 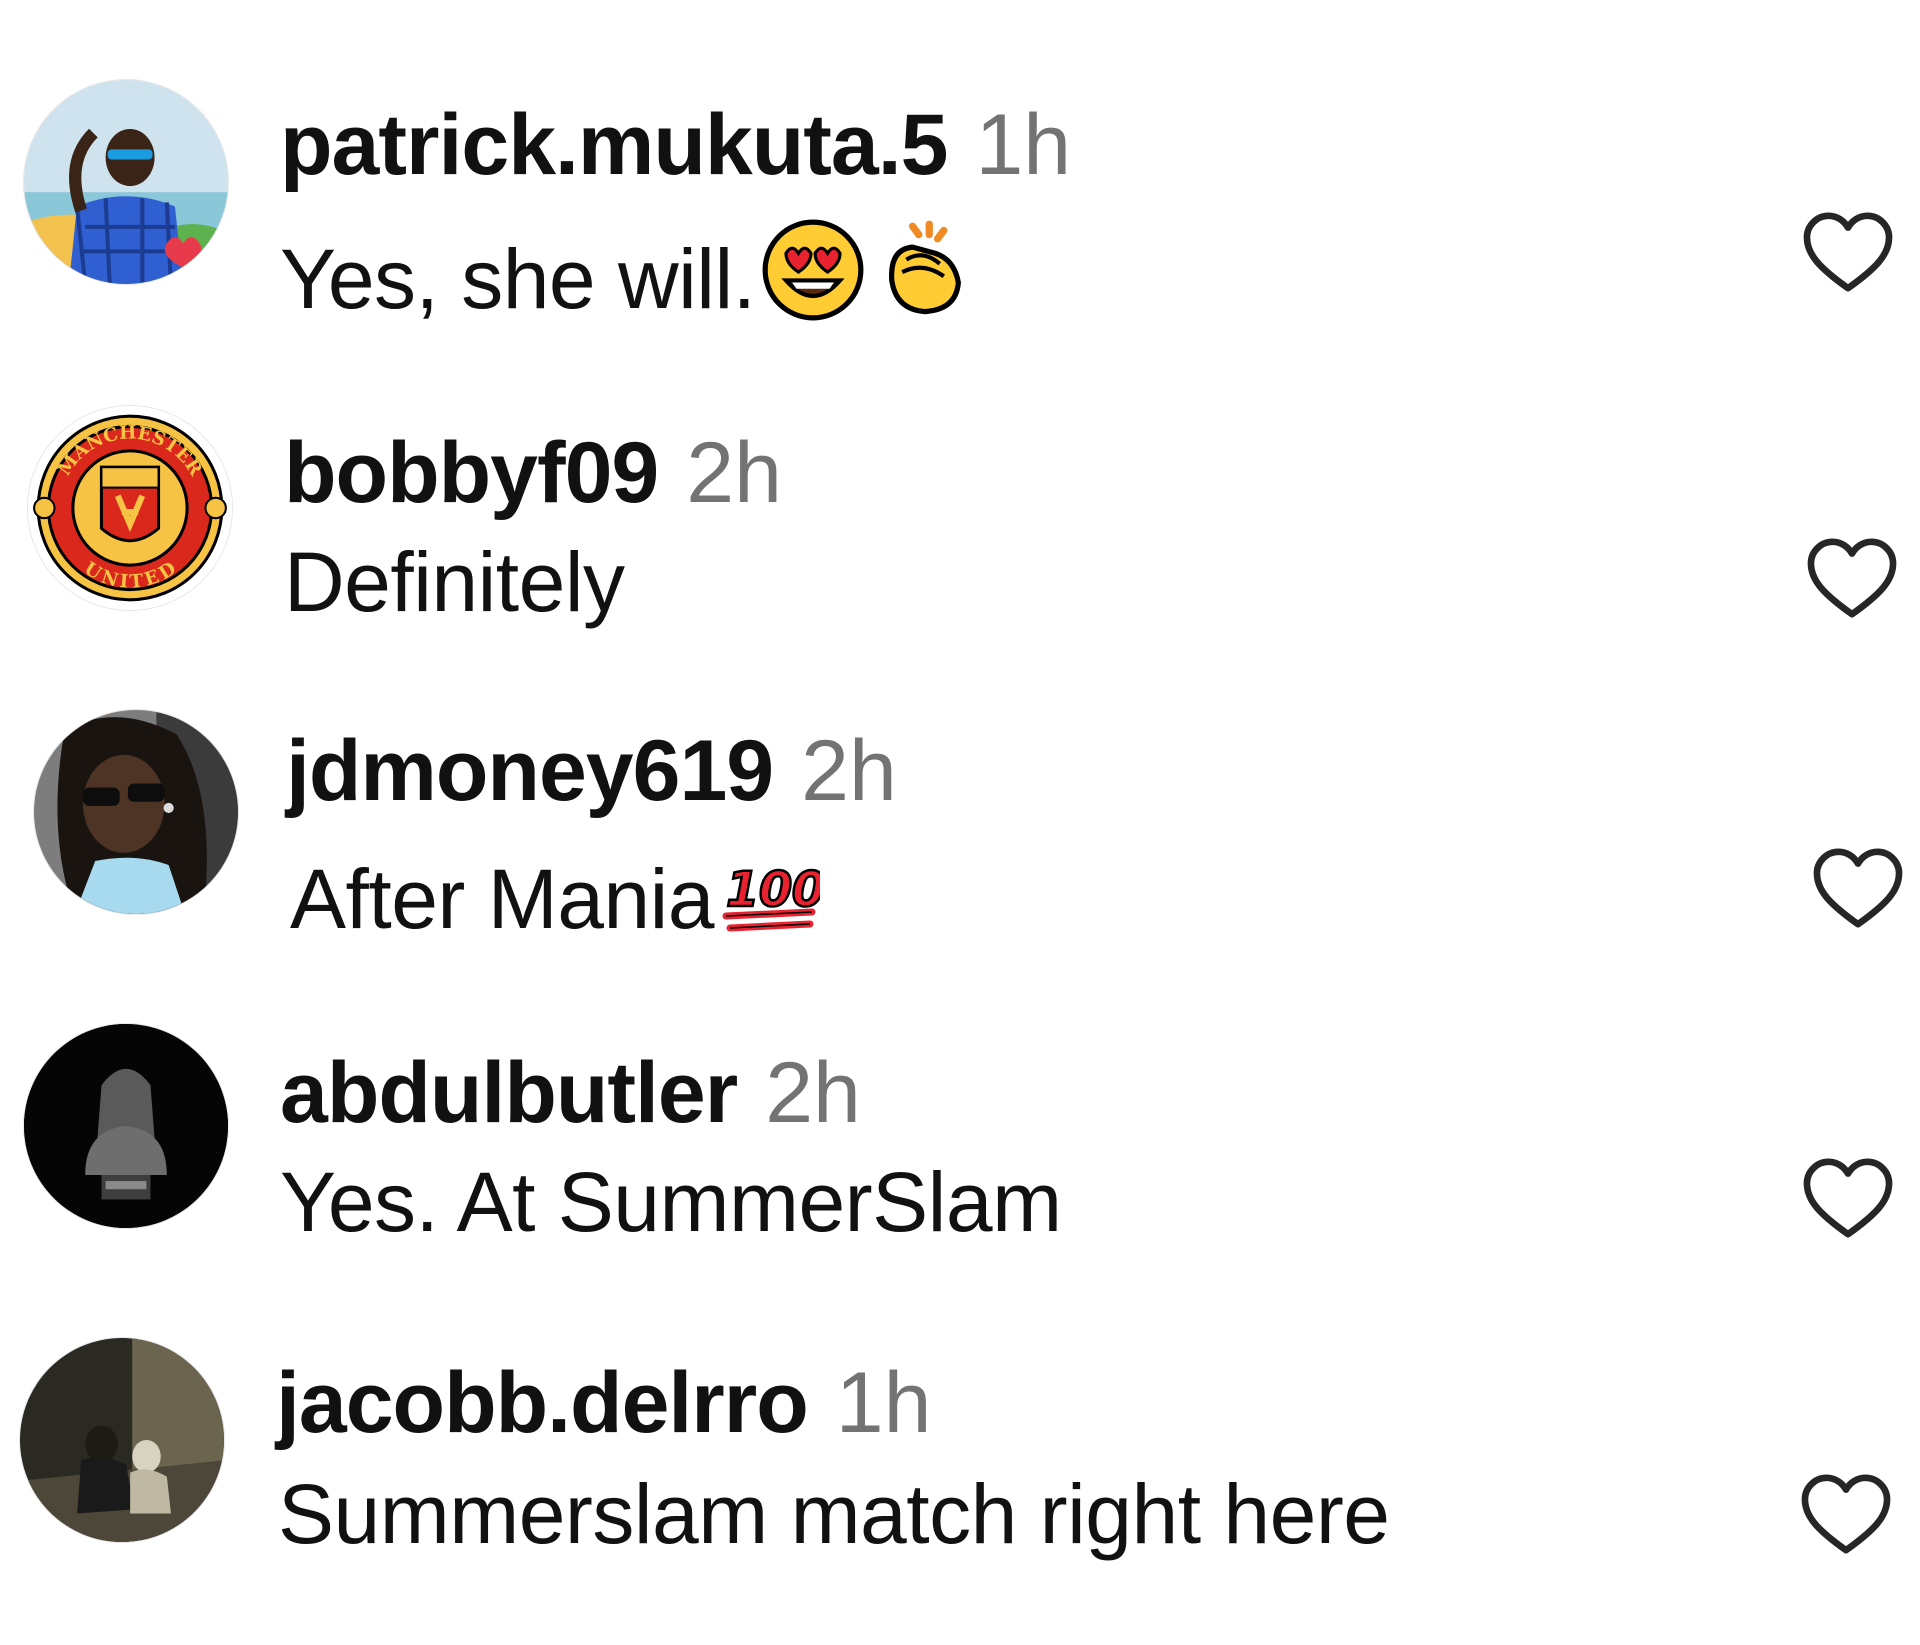 I want to click on statue-bust-dark-avatar, so click(x=126, y=1126).